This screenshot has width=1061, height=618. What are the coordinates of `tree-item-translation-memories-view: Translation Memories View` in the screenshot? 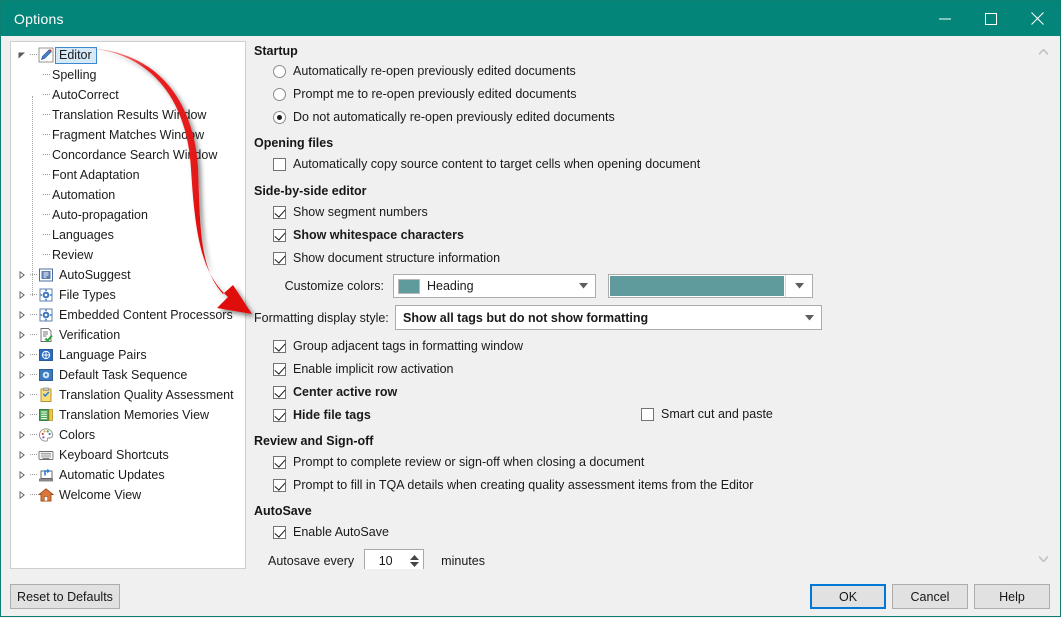 It's located at (128, 415).